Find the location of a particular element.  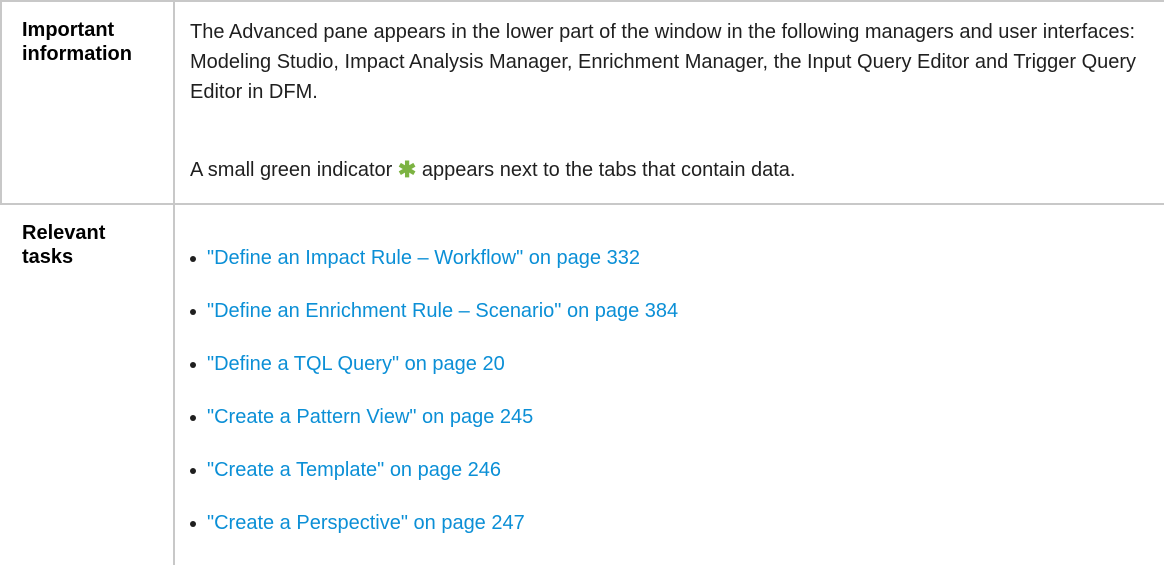

label-line: Important is located at coordinates (68, 30).